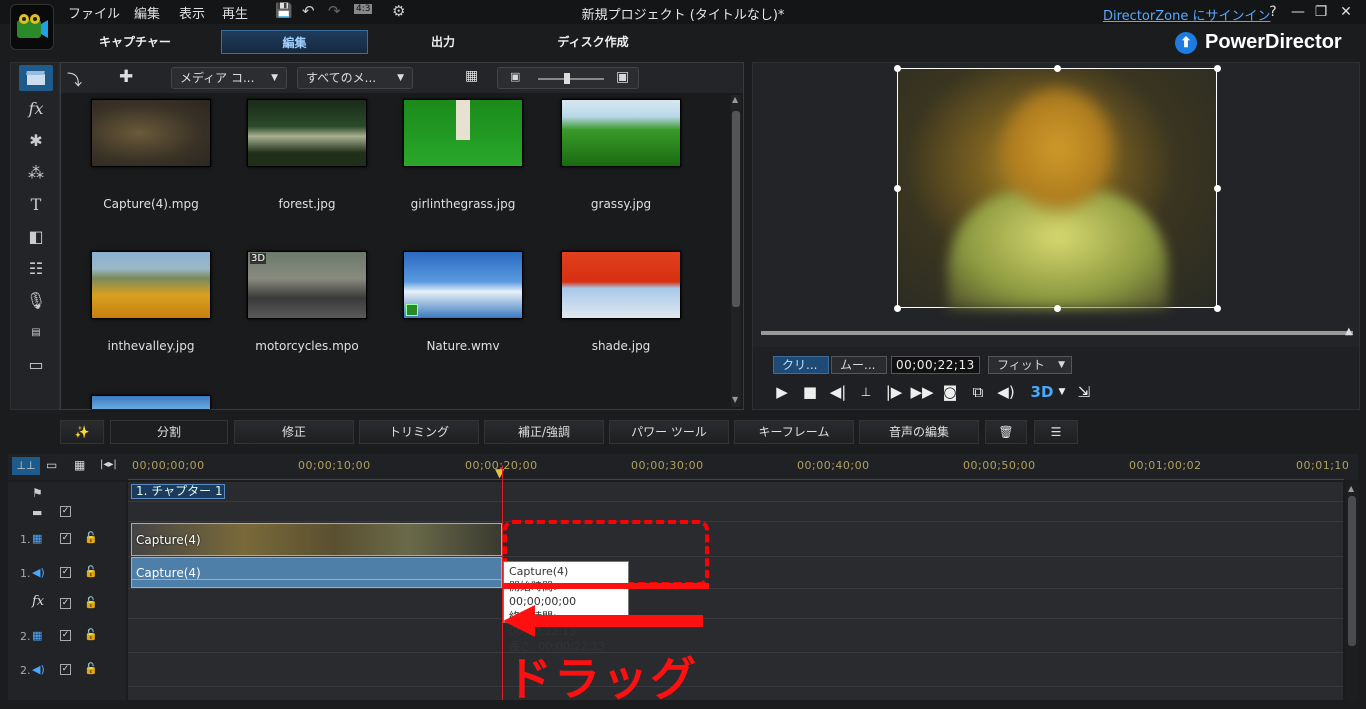 The width and height of the screenshot is (1366, 709). What do you see at coordinates (36, 204) in the screenshot?
I see `title-room-icon: T` at bounding box center [36, 204].